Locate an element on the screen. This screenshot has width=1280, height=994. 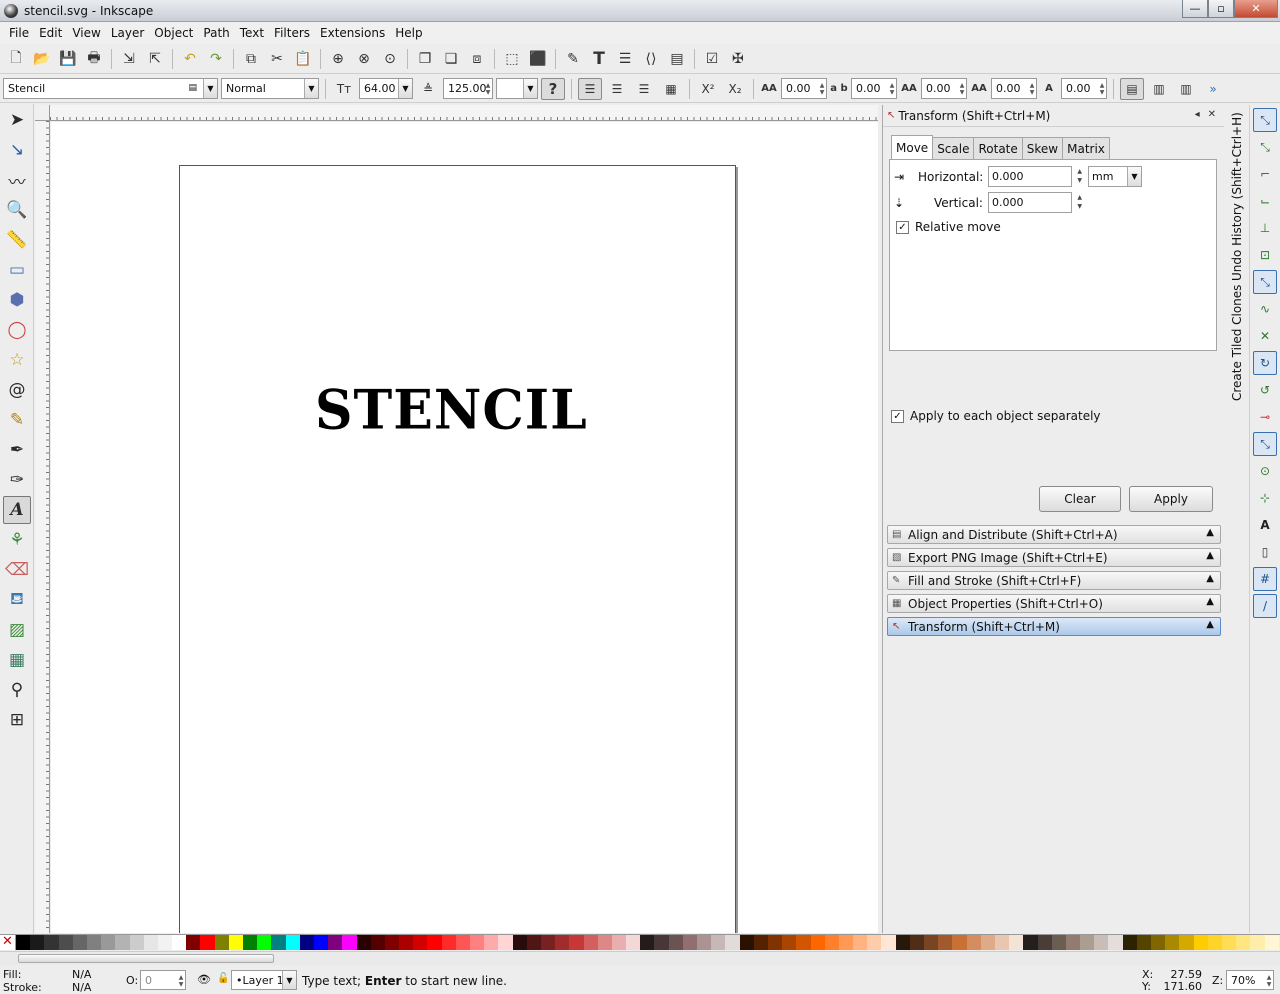
no-paint-swatch: ✕ is located at coordinates (8, 942).